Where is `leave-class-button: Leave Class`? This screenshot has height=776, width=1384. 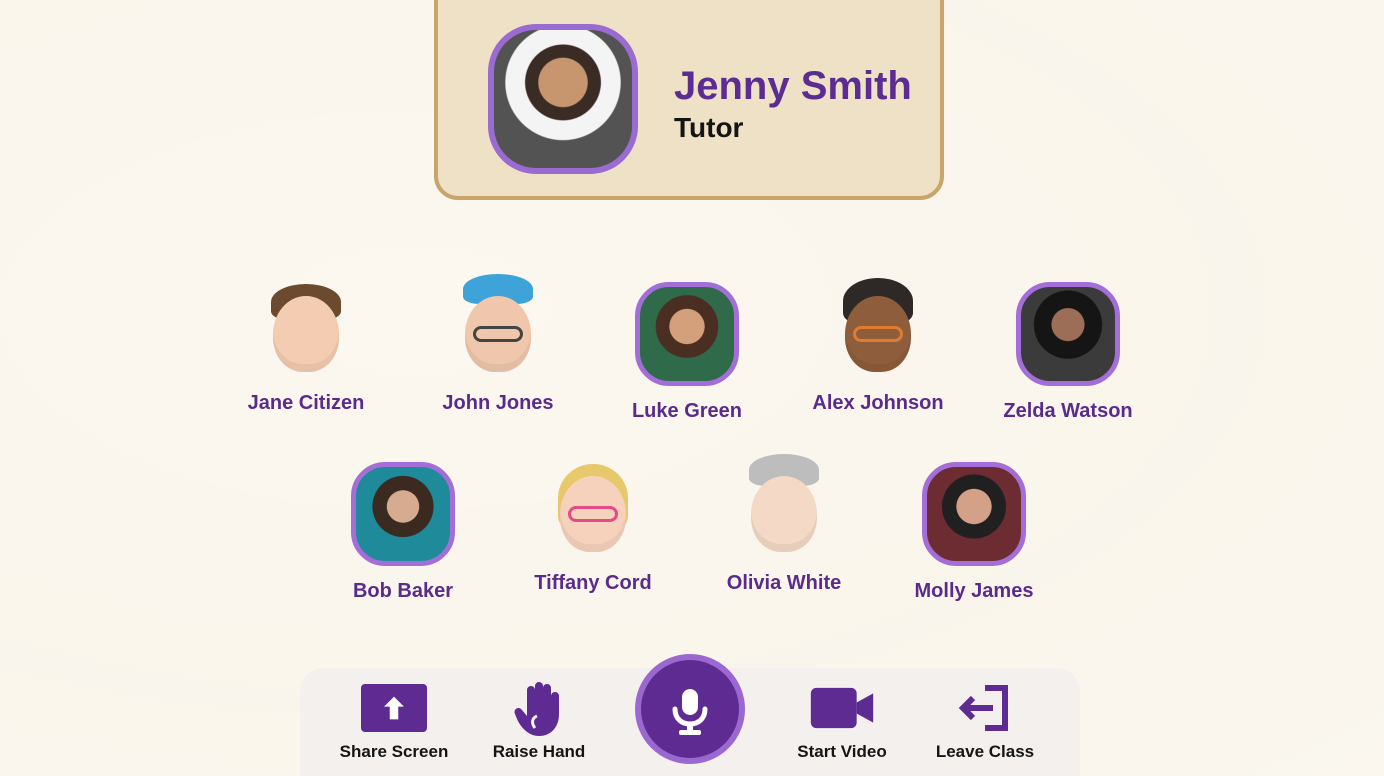
leave-class-button: Leave Class is located at coordinates (985, 723).